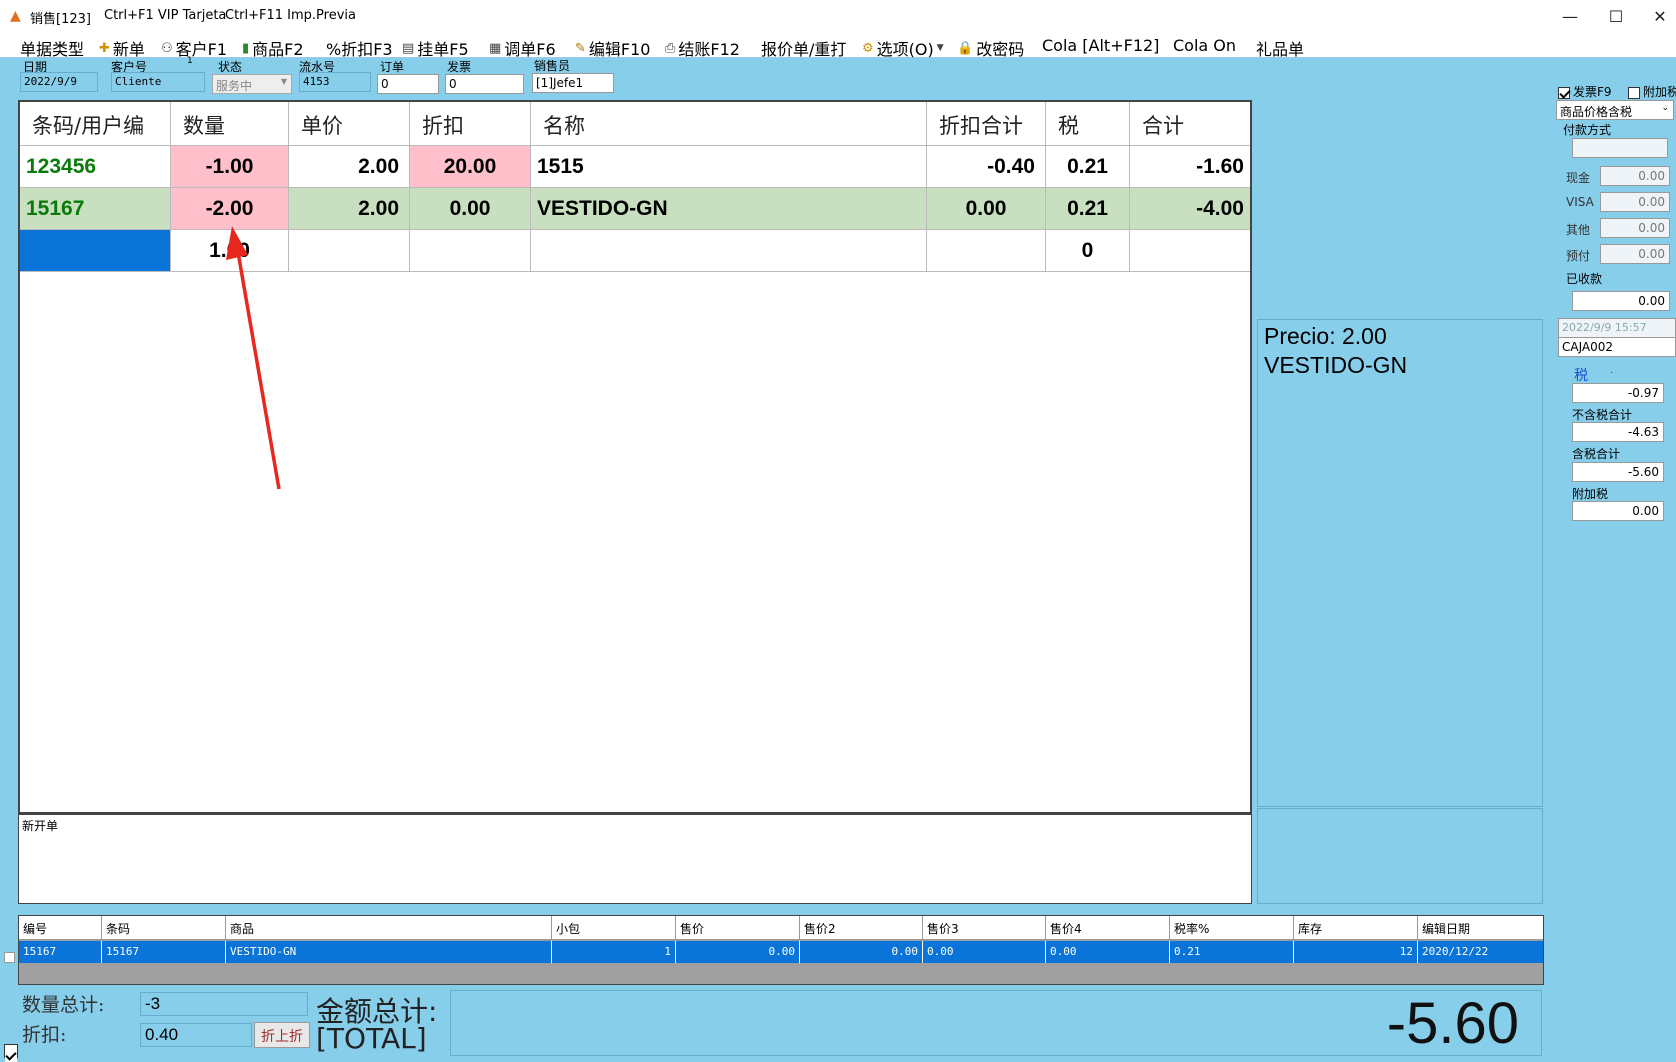  I want to click on prepay-field: 0.00, so click(1635, 254).